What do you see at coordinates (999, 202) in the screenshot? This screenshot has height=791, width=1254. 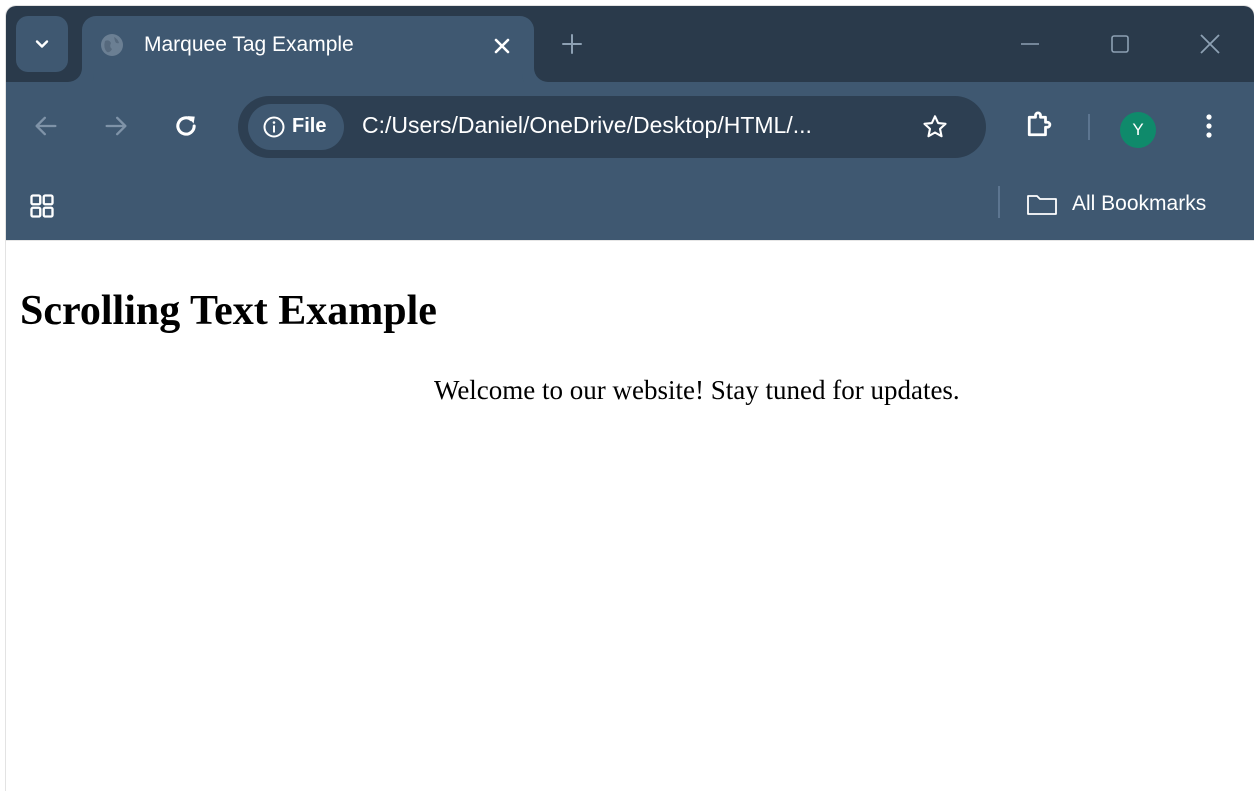 I see `bookmarks-divider` at bounding box center [999, 202].